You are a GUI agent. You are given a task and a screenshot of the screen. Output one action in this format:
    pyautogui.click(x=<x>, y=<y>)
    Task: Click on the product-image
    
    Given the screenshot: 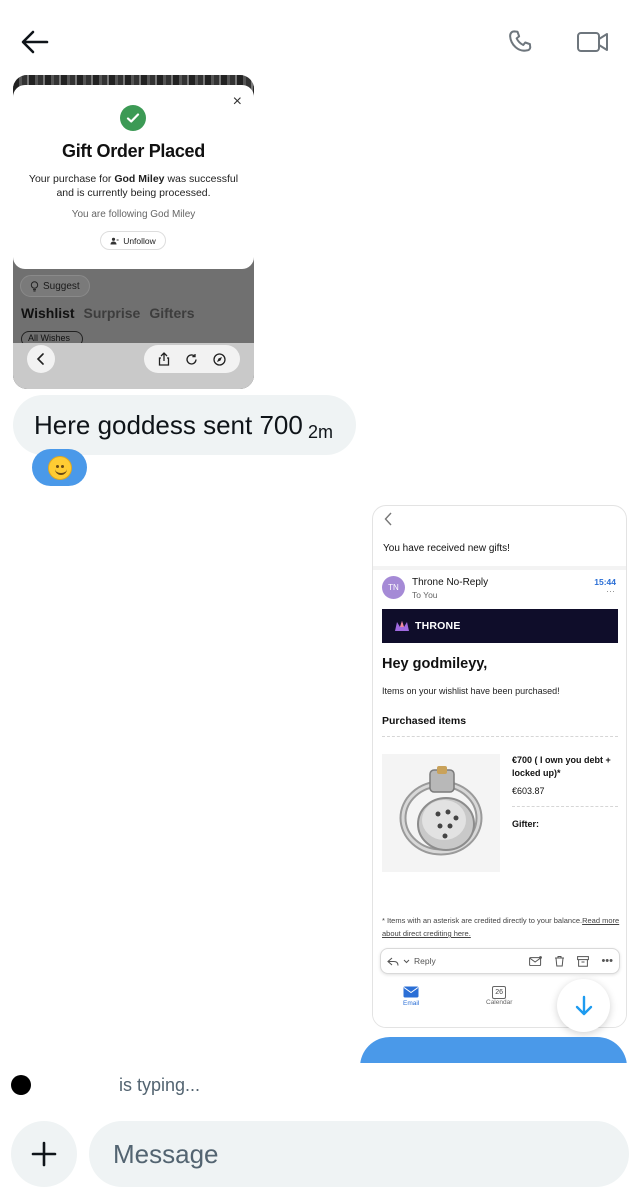 What is the action you would take?
    pyautogui.click(x=441, y=813)
    